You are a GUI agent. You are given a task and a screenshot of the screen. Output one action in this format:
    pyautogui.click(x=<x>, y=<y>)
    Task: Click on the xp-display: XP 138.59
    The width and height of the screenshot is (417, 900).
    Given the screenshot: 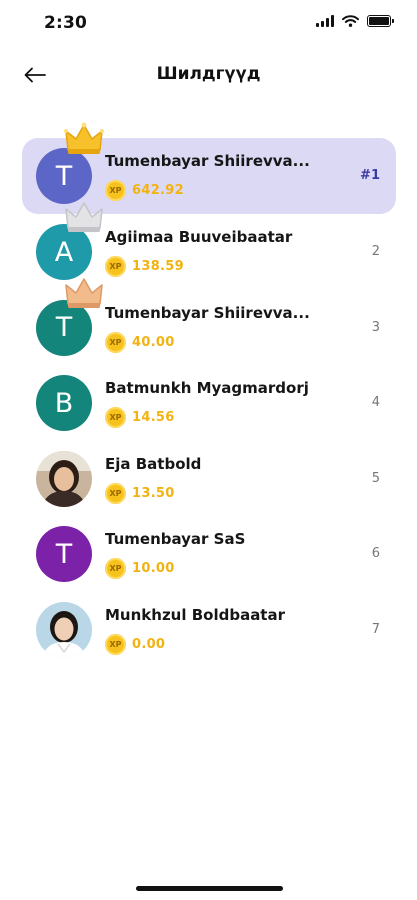 What is the action you would take?
    pyautogui.click(x=144, y=266)
    